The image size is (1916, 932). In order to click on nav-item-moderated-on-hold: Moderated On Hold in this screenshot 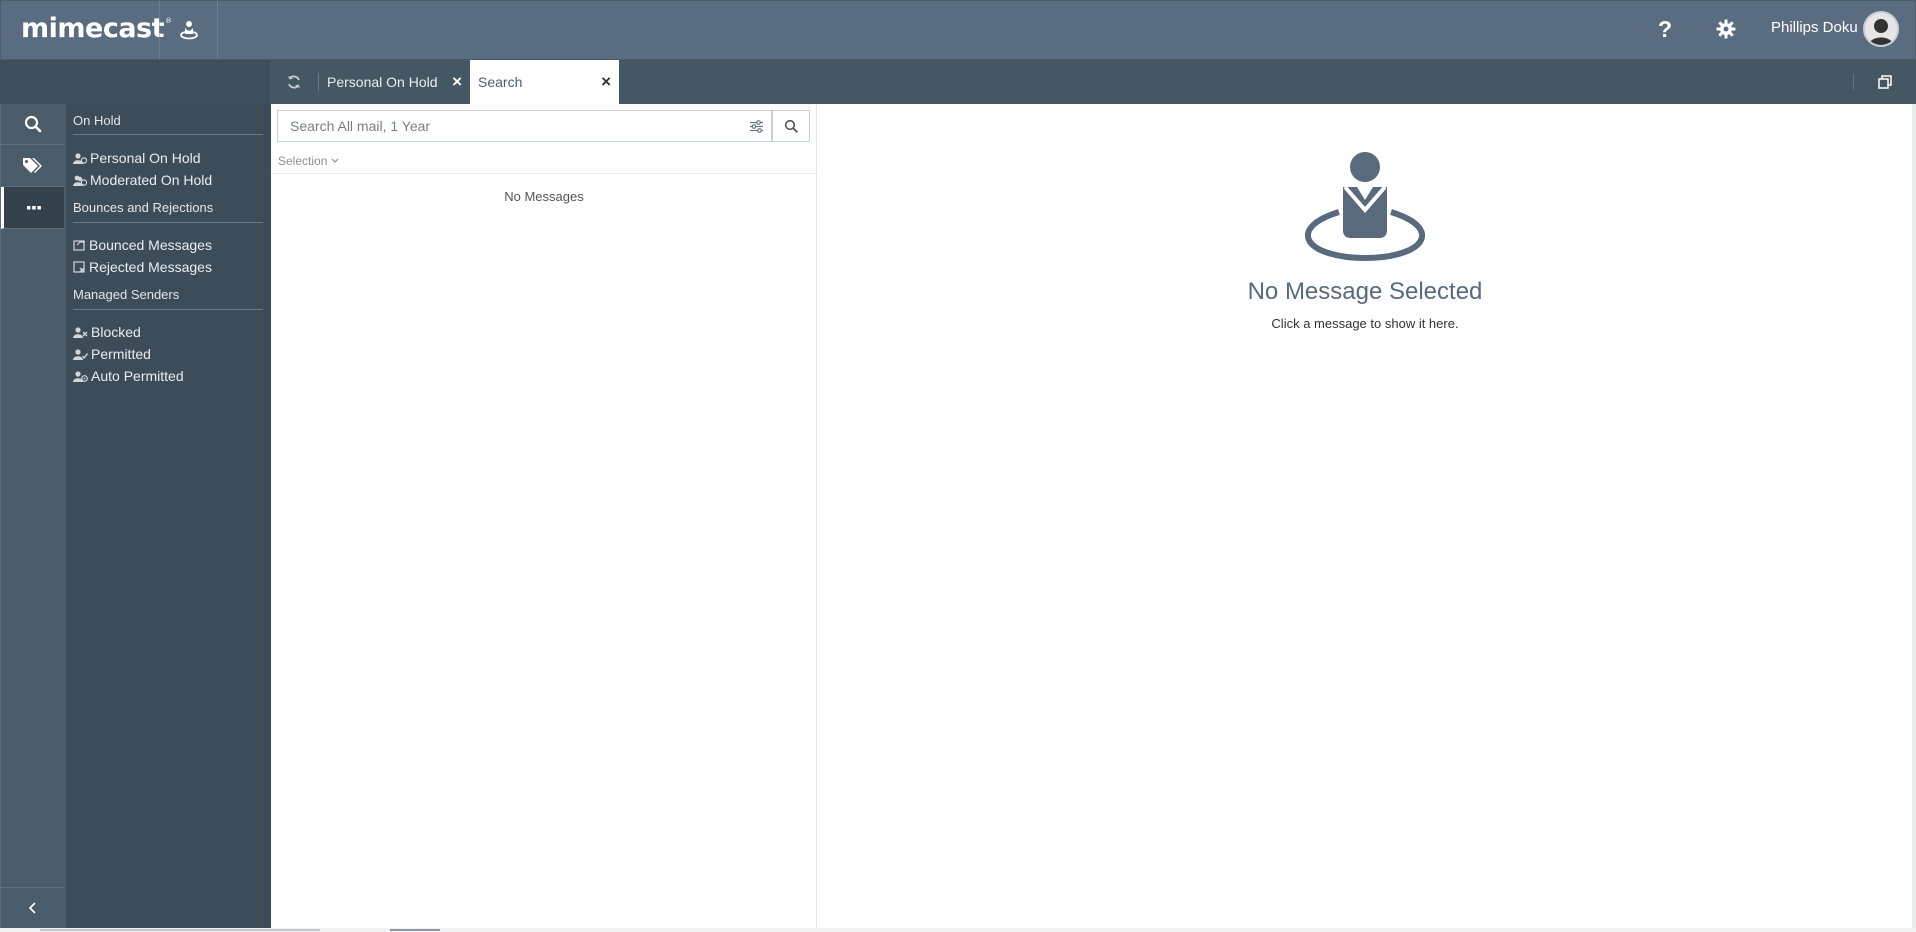, I will do `click(142, 180)`.